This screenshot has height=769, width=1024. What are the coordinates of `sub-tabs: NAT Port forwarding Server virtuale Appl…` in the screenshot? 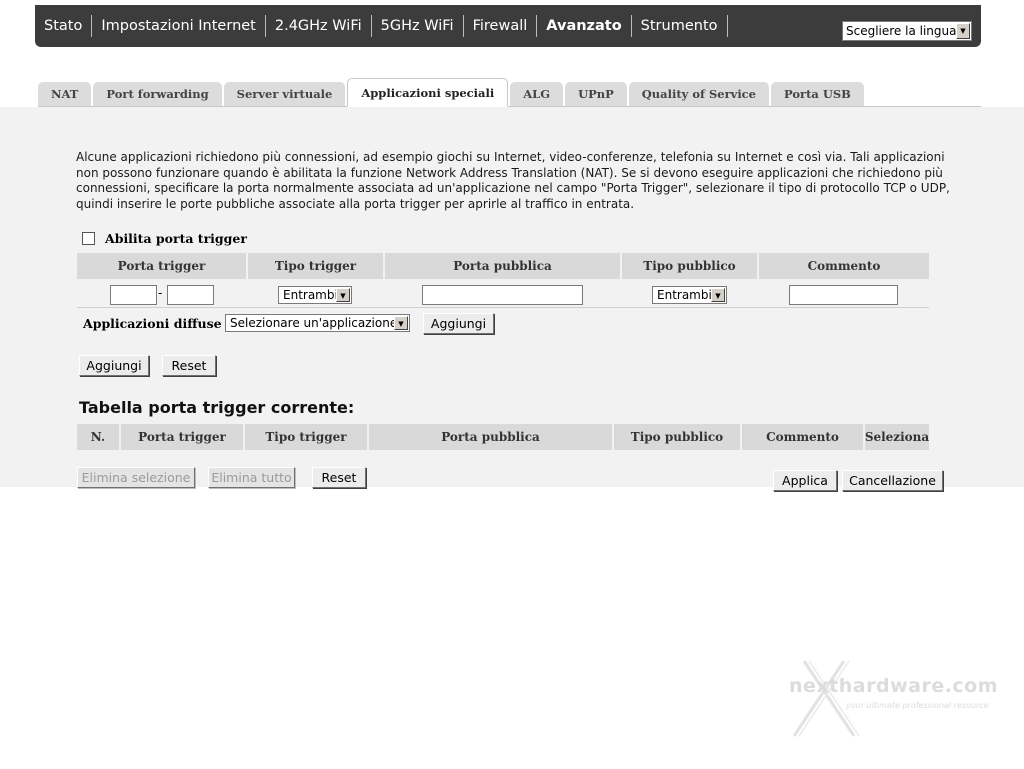 It's located at (452, 92).